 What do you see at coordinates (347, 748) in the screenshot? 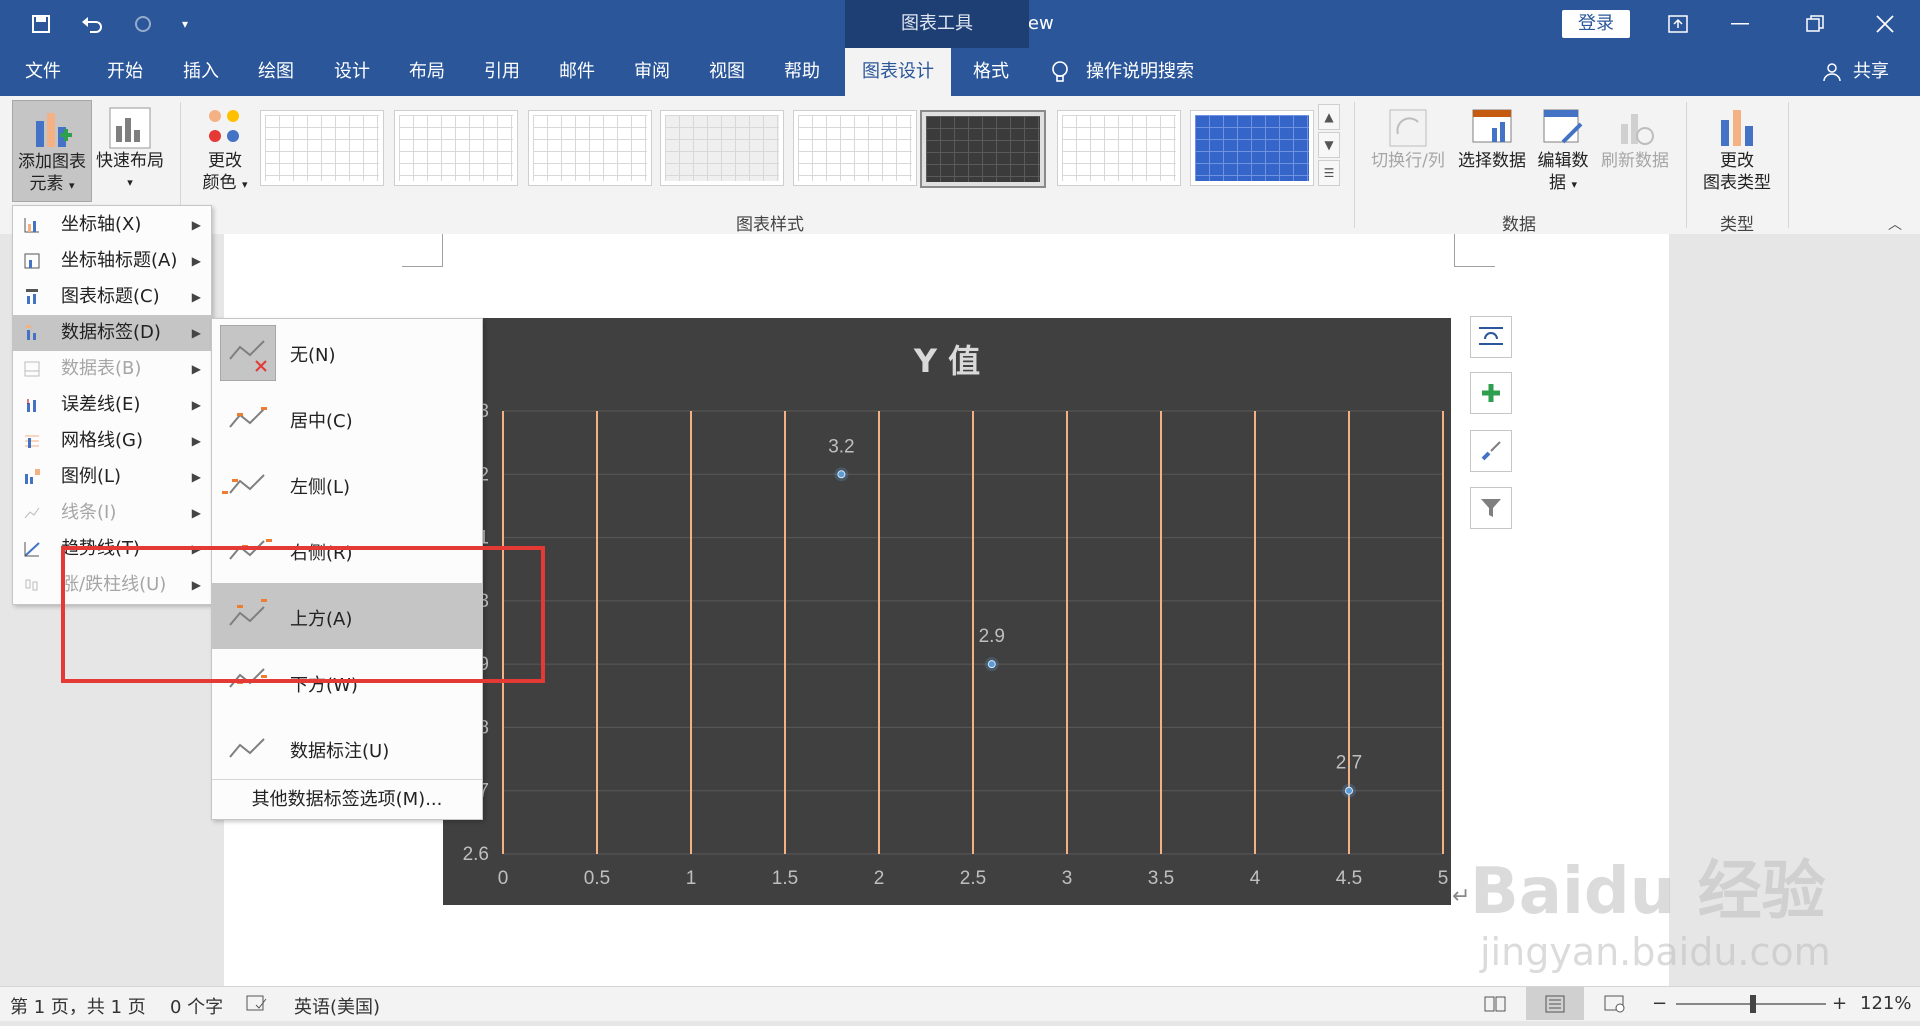
I see `data-labels-callout: 数据标注(U)` at bounding box center [347, 748].